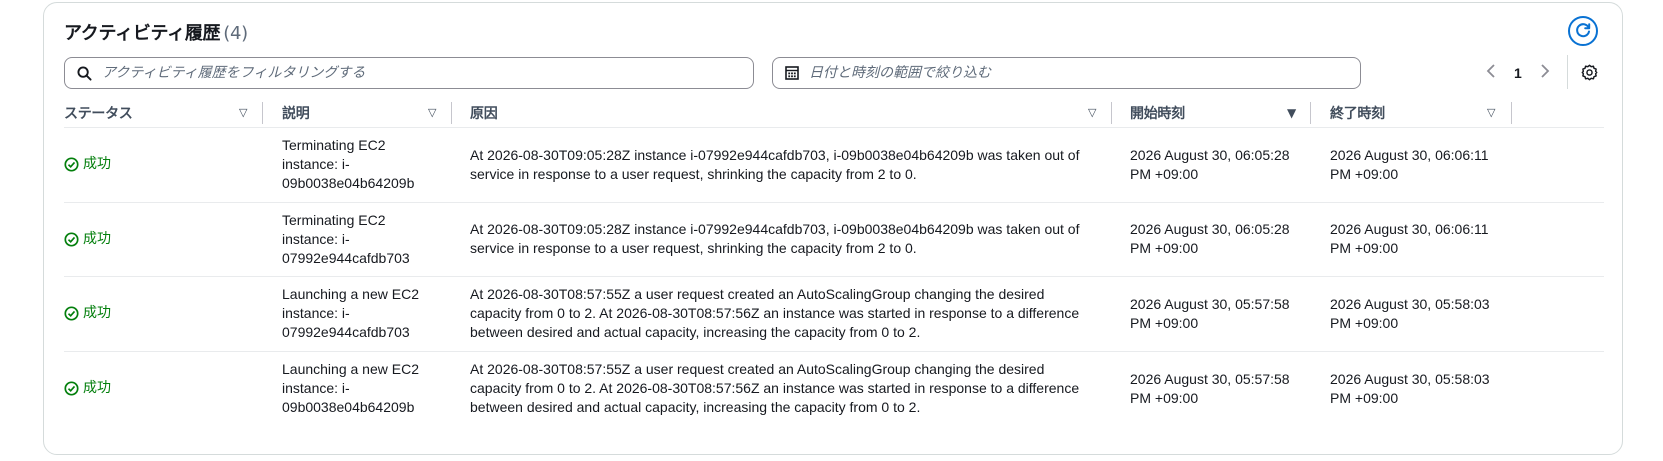  I want to click on column-header-start-time: 開始時刻 ▼, so click(1220, 113).